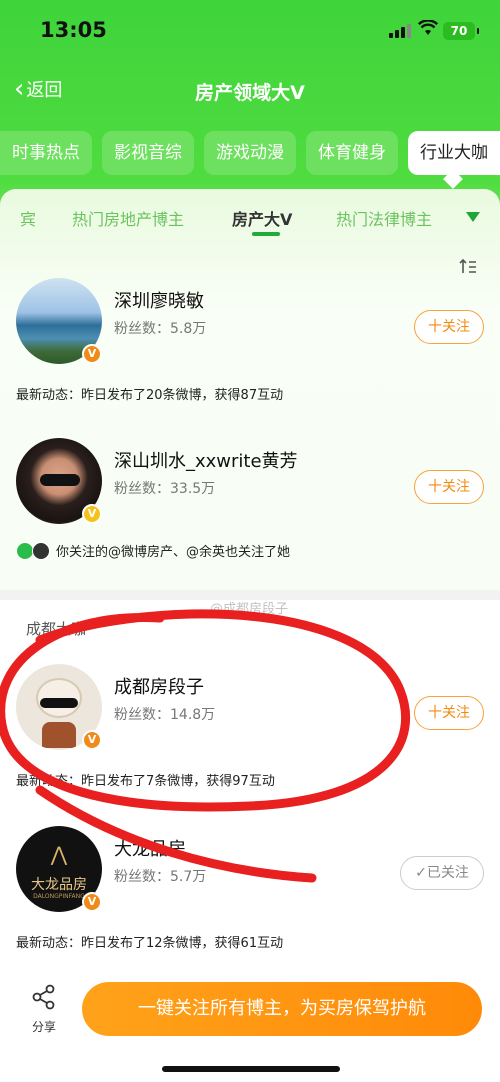  What do you see at coordinates (160, 329) in the screenshot?
I see `fans-count: 粉丝数：5.8万` at bounding box center [160, 329].